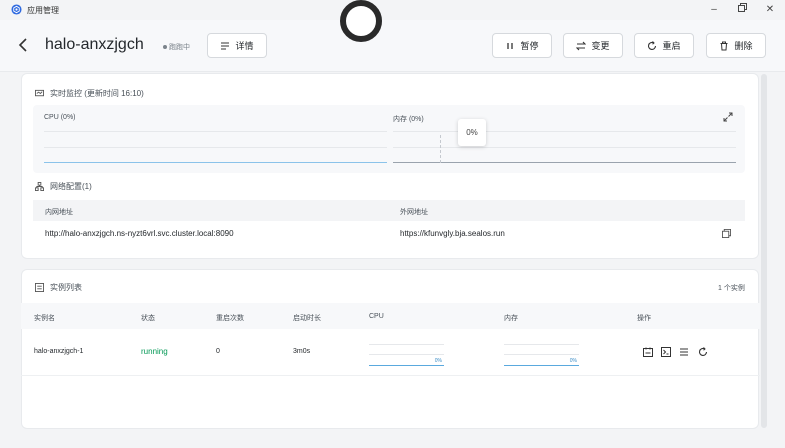 This screenshot has width=785, height=448. What do you see at coordinates (63, 186) in the screenshot?
I see `network-title: 网络配置(1)` at bounding box center [63, 186].